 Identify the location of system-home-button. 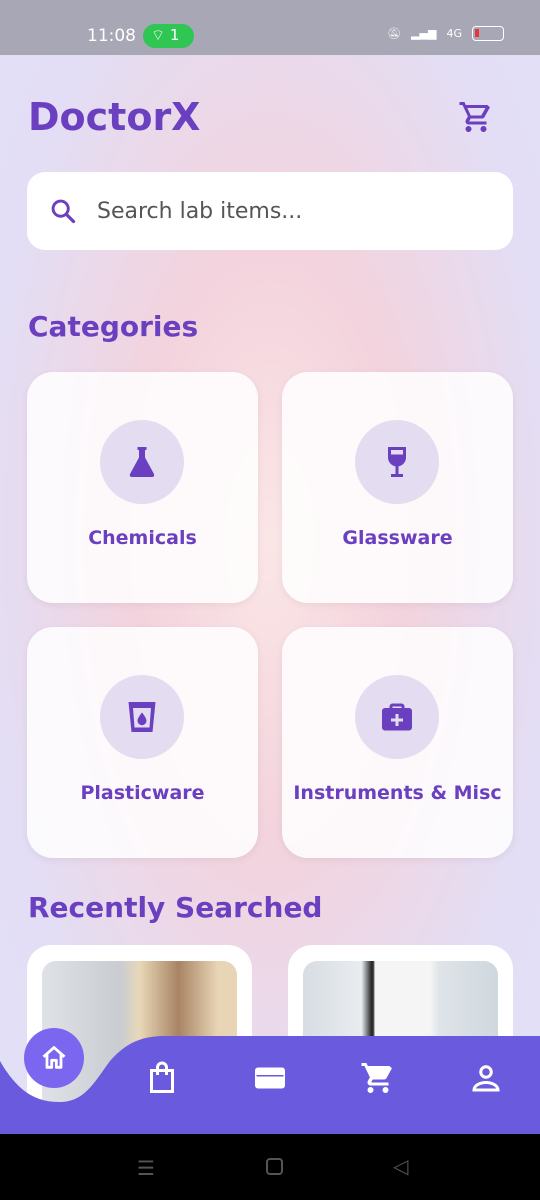
(274, 1166).